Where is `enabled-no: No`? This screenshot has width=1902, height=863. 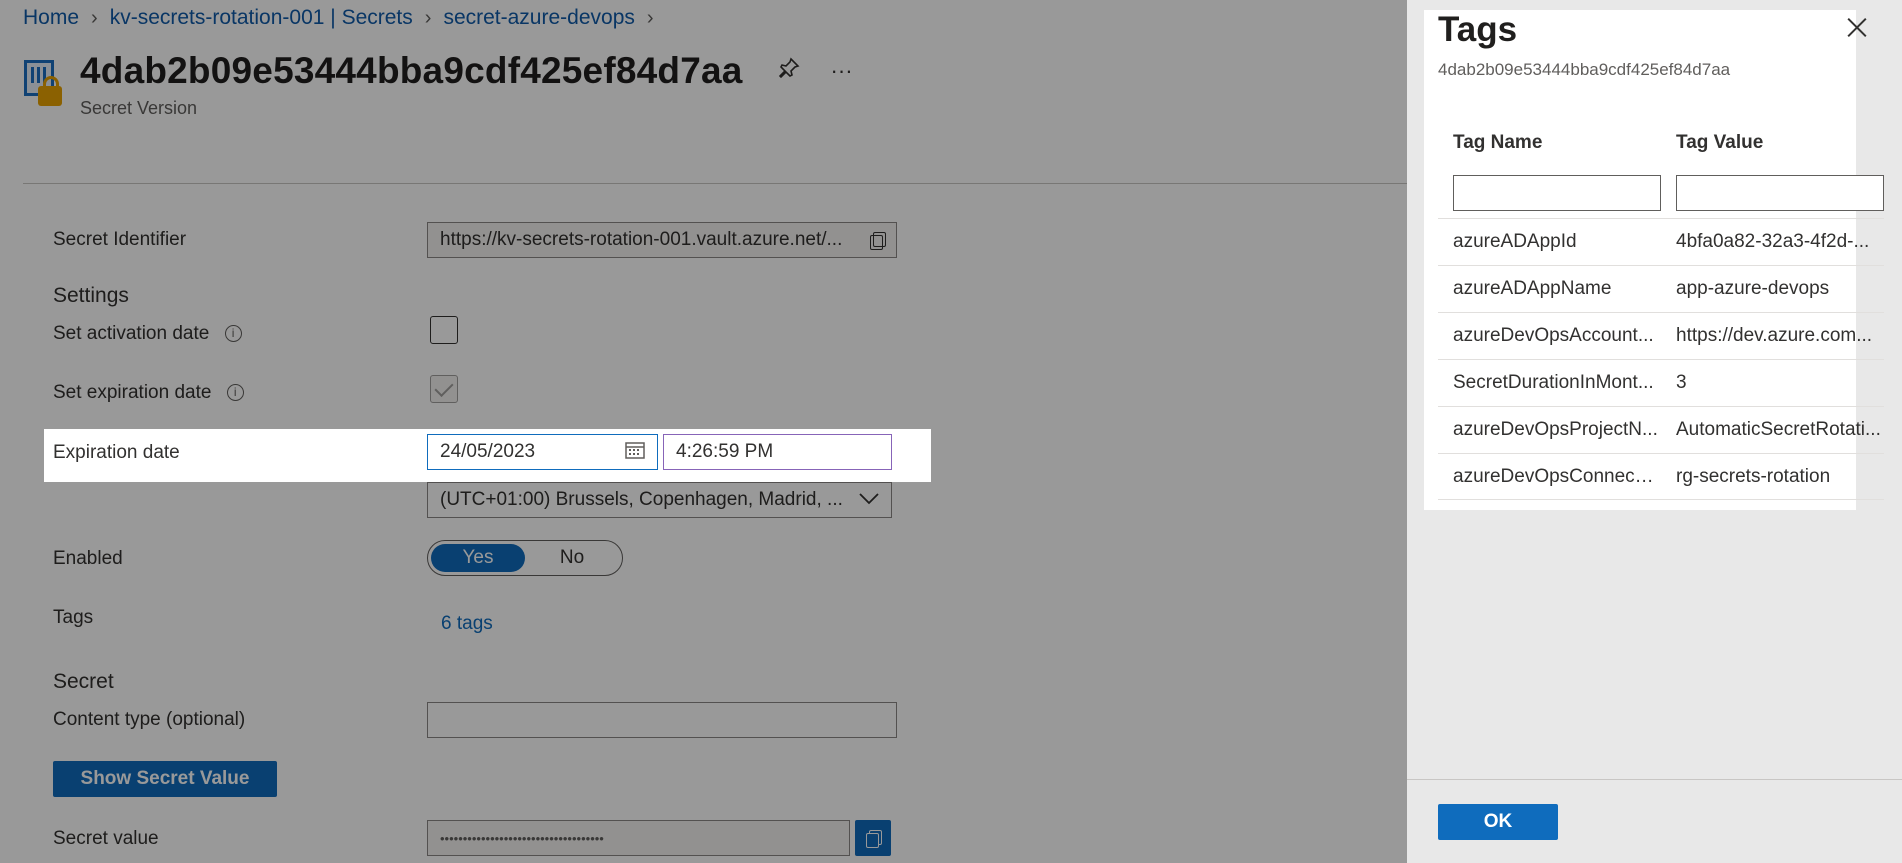
enabled-no: No is located at coordinates (572, 558).